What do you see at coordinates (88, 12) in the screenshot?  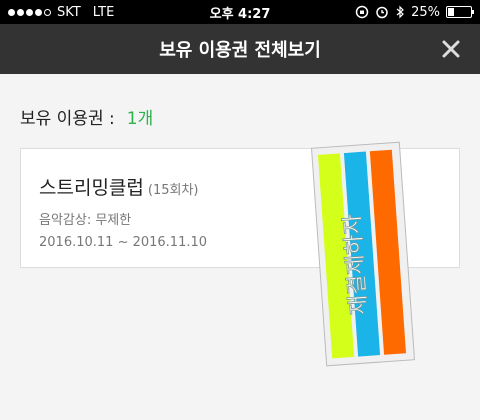 I see `status-left: SKT LTE` at bounding box center [88, 12].